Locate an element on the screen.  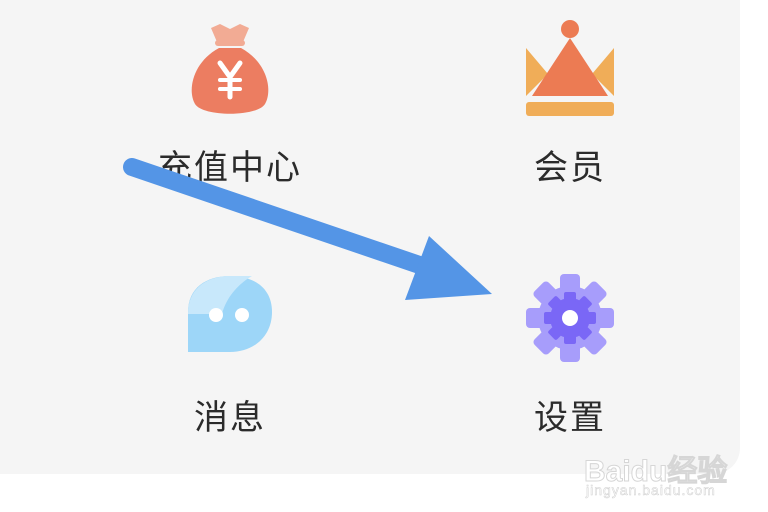
menu-item-messages: 消息 is located at coordinates (230, 362).